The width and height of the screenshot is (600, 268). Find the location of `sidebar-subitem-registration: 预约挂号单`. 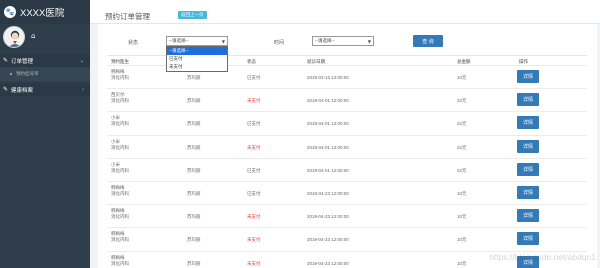

sidebar-subitem-registration: 预约挂号单 is located at coordinates (45, 74).